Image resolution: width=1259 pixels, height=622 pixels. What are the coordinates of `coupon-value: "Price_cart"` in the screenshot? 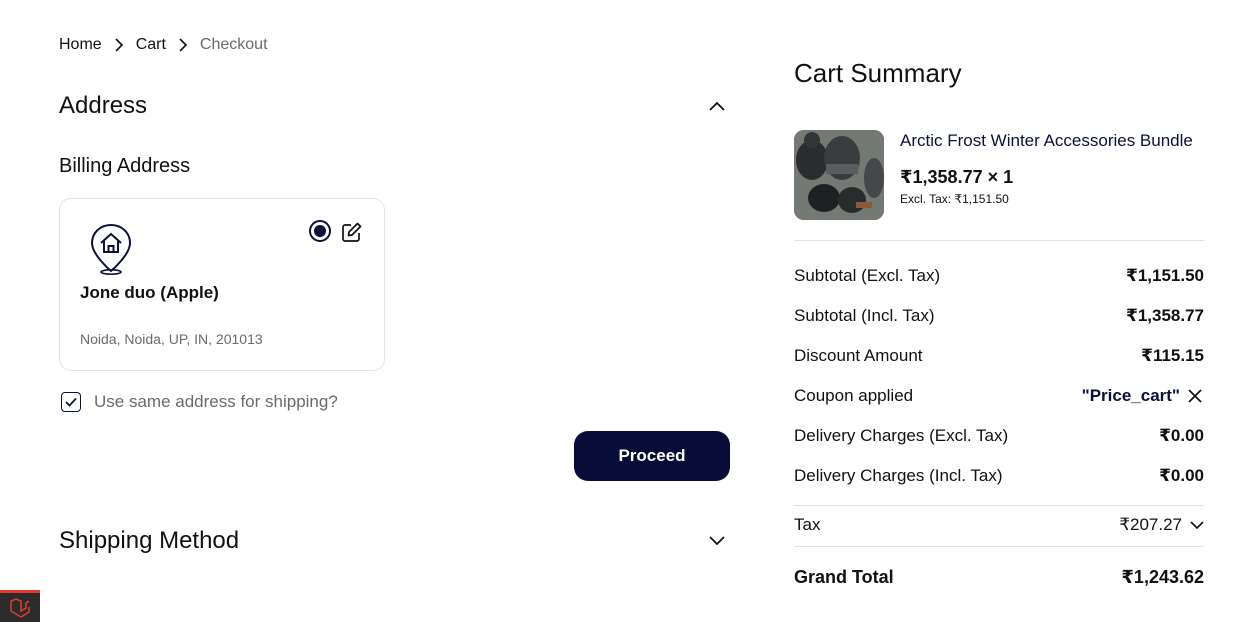 It's located at (1143, 396).